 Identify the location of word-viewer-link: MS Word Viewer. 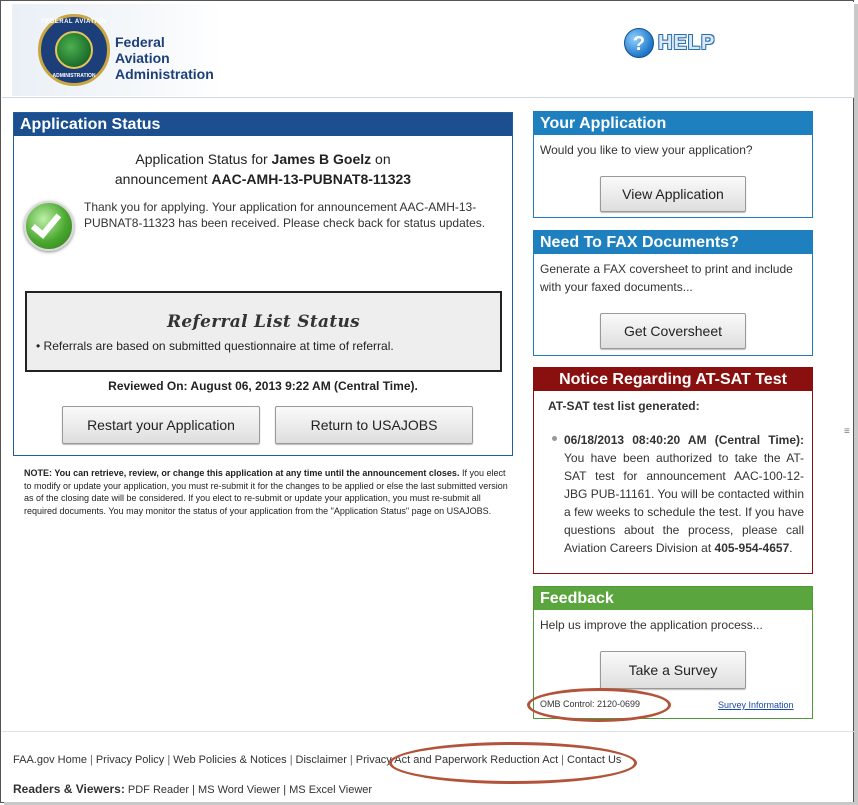
(239, 790).